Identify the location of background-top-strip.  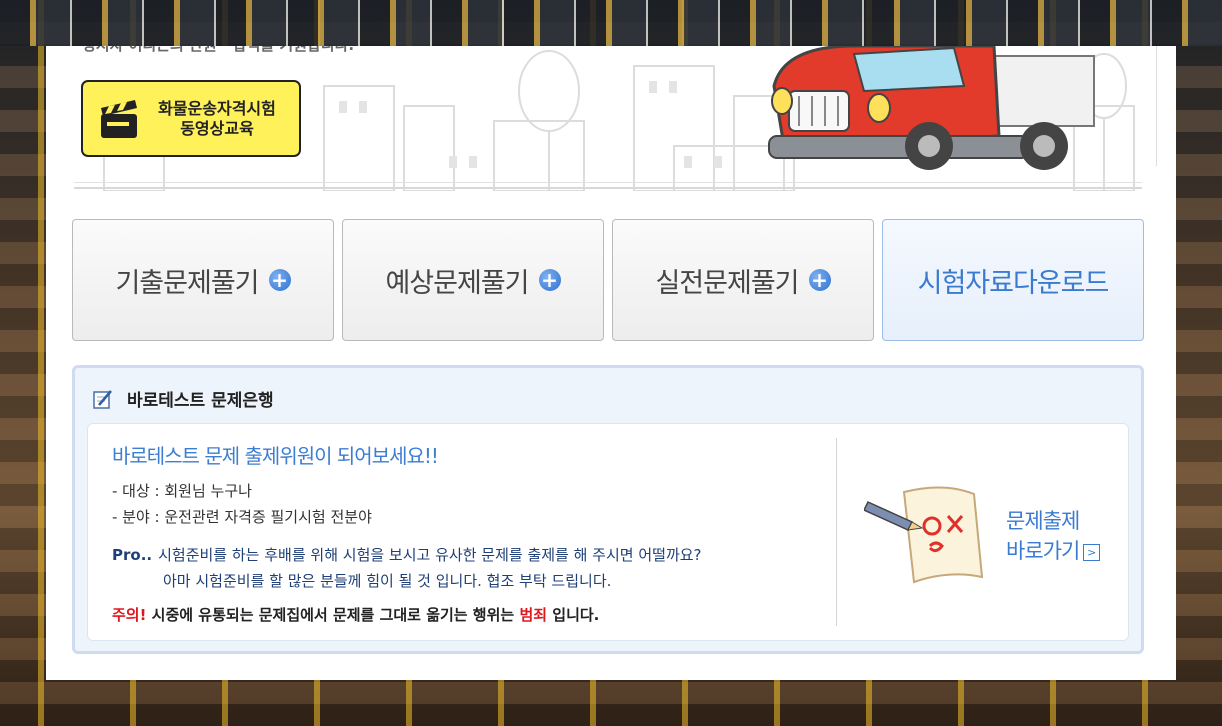
(611, 23).